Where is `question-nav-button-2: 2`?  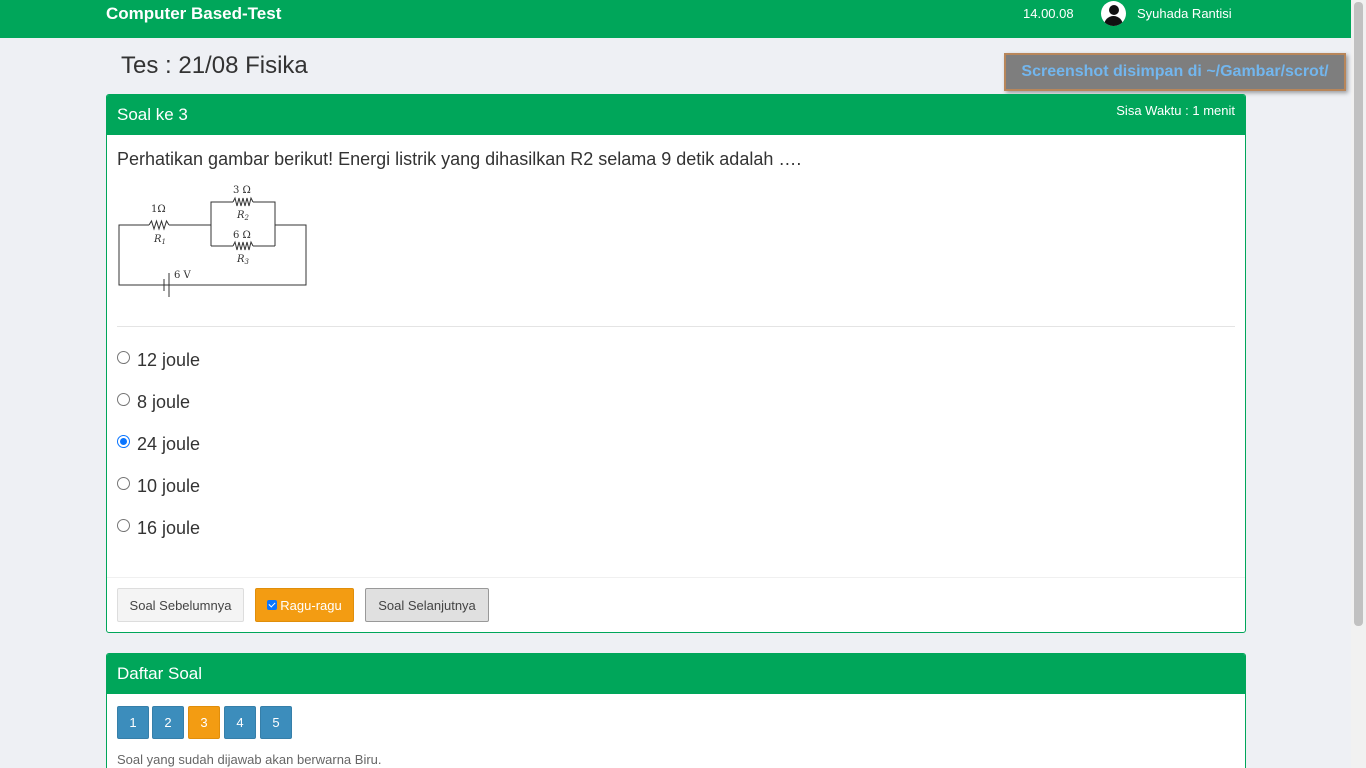 question-nav-button-2: 2 is located at coordinates (168, 722).